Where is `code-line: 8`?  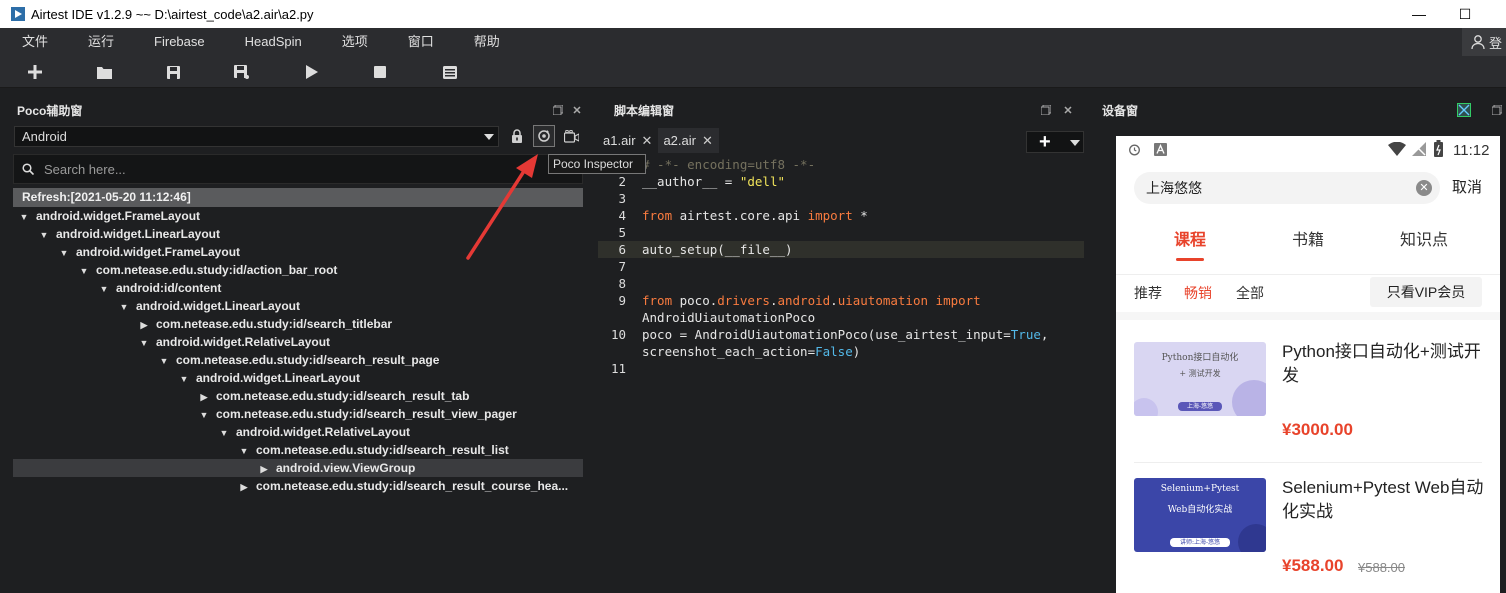 code-line: 8 is located at coordinates (841, 283).